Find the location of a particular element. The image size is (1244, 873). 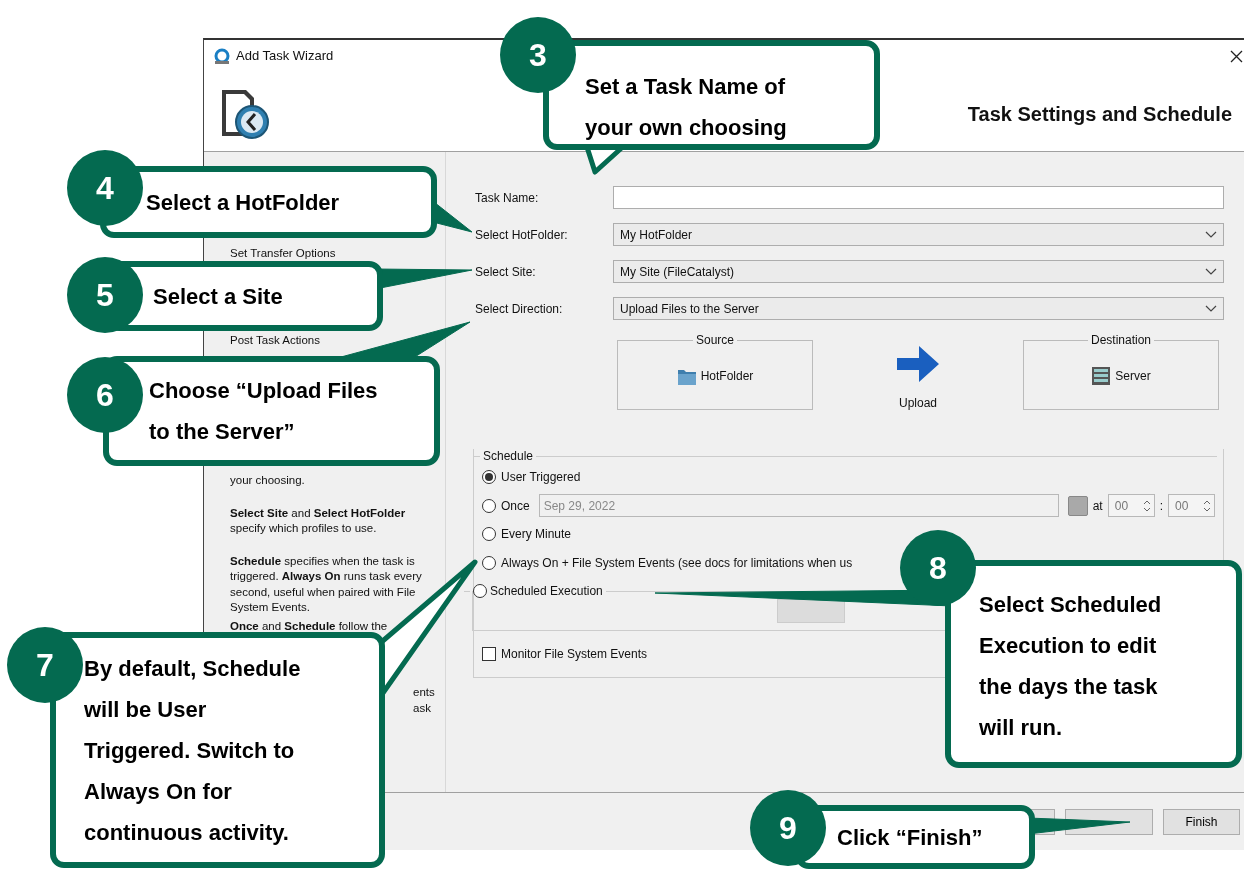

input-field is located at coordinates (918, 197).